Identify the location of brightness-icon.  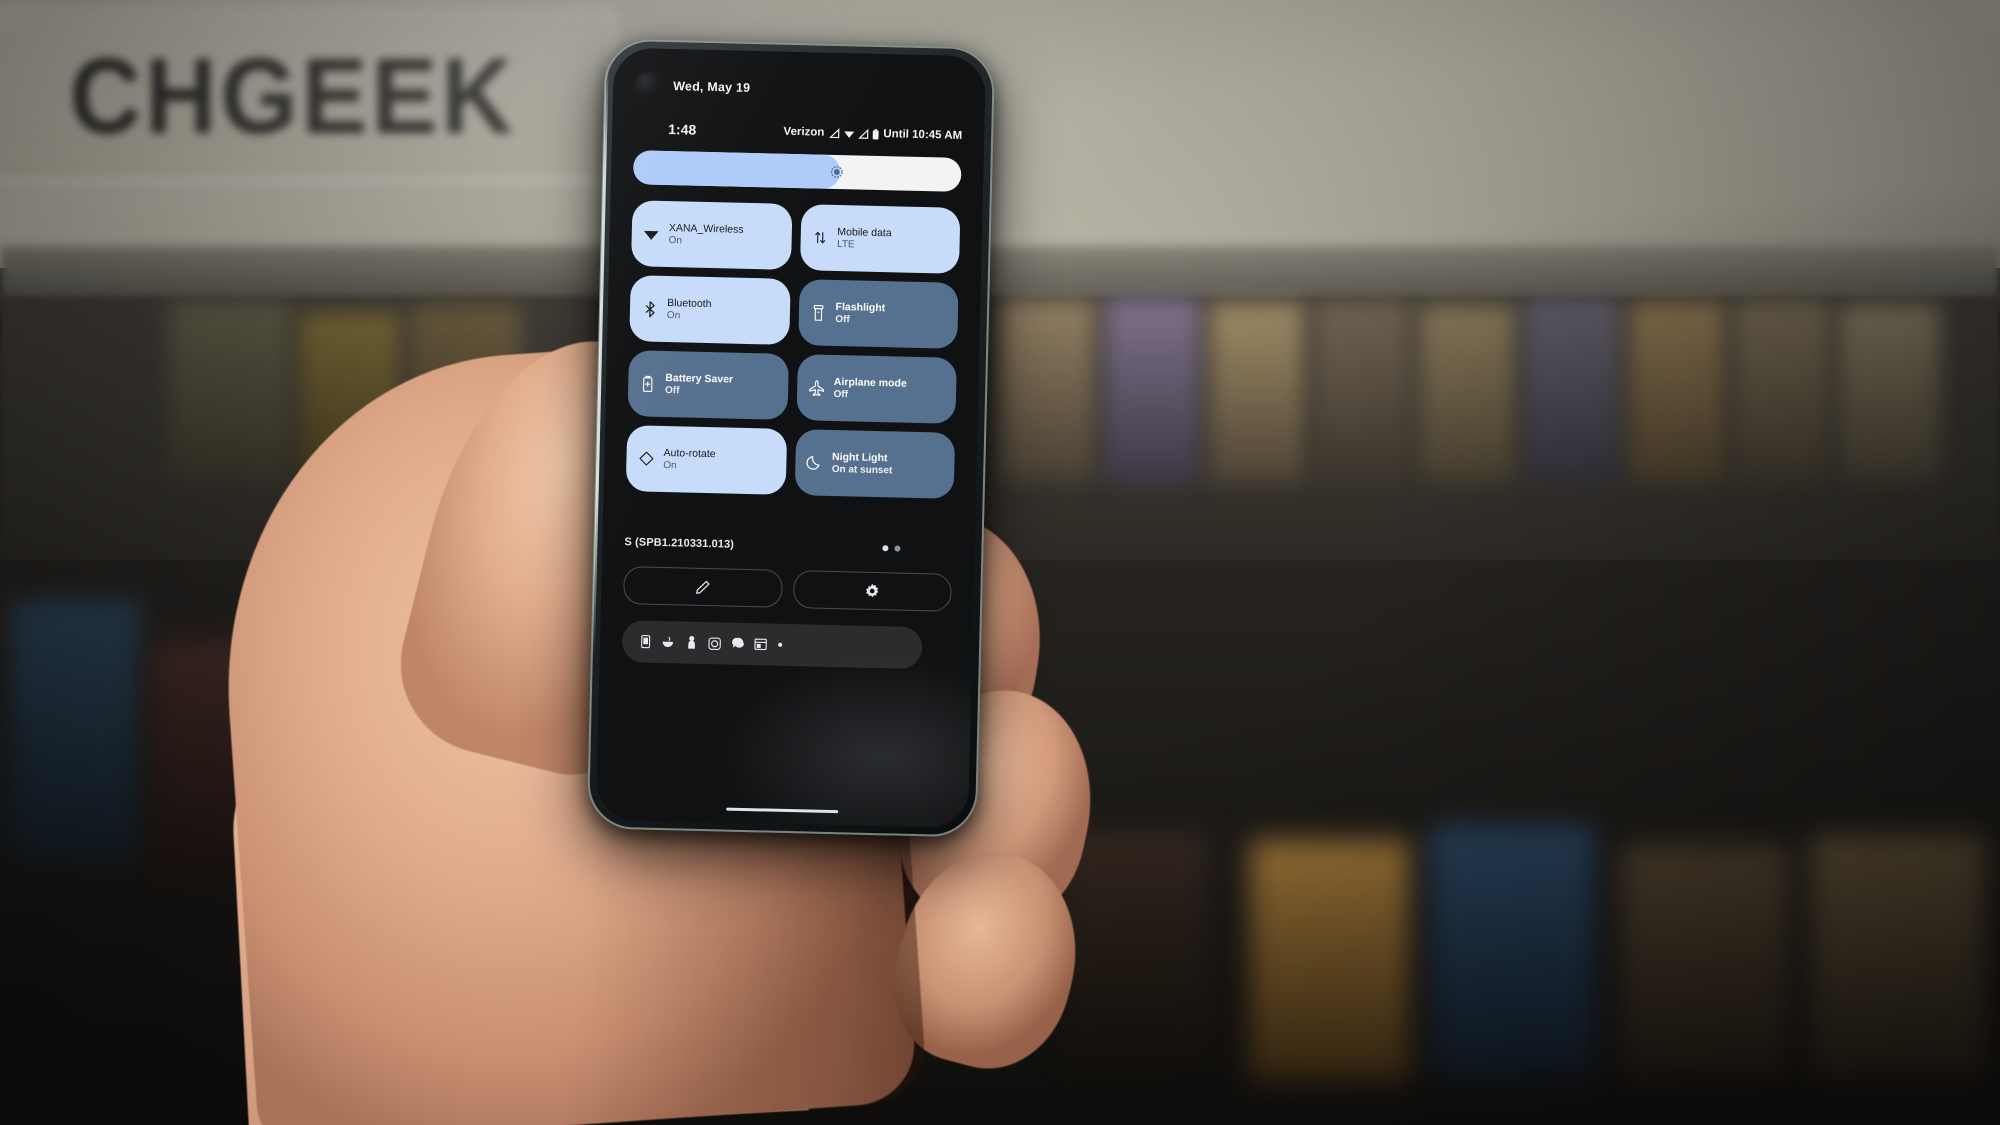
(836, 171).